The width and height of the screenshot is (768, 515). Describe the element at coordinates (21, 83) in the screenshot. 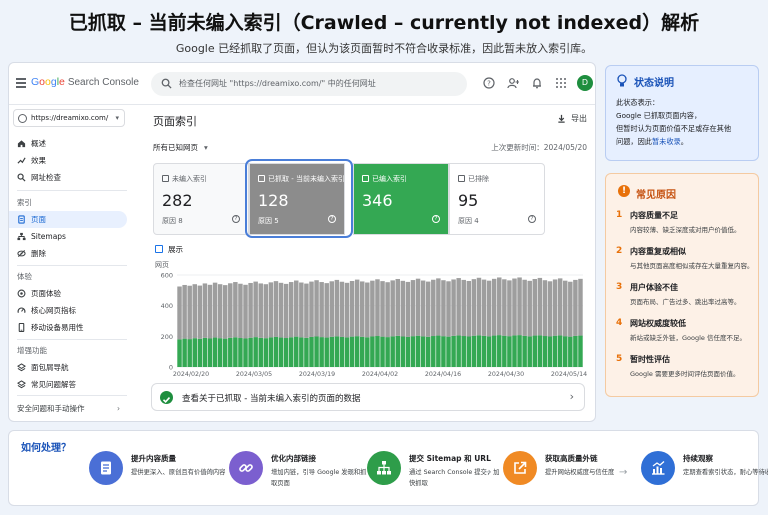

I see `menu-icon` at that location.